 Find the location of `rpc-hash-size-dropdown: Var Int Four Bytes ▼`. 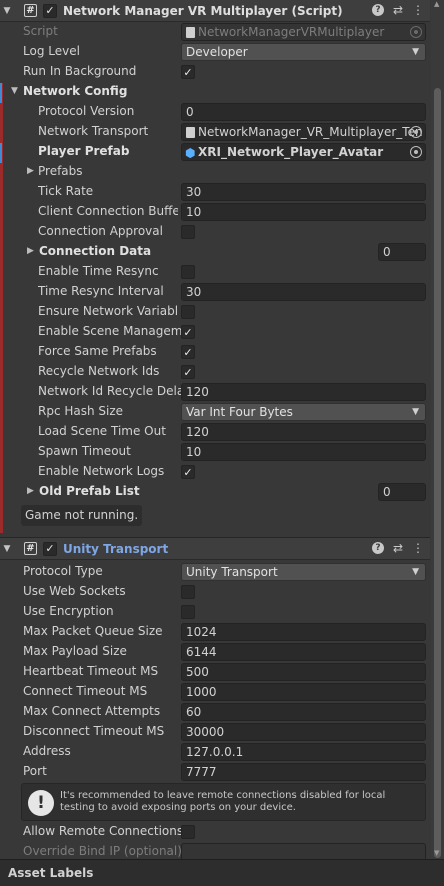

rpc-hash-size-dropdown: Var Int Four Bytes ▼ is located at coordinates (303, 412).